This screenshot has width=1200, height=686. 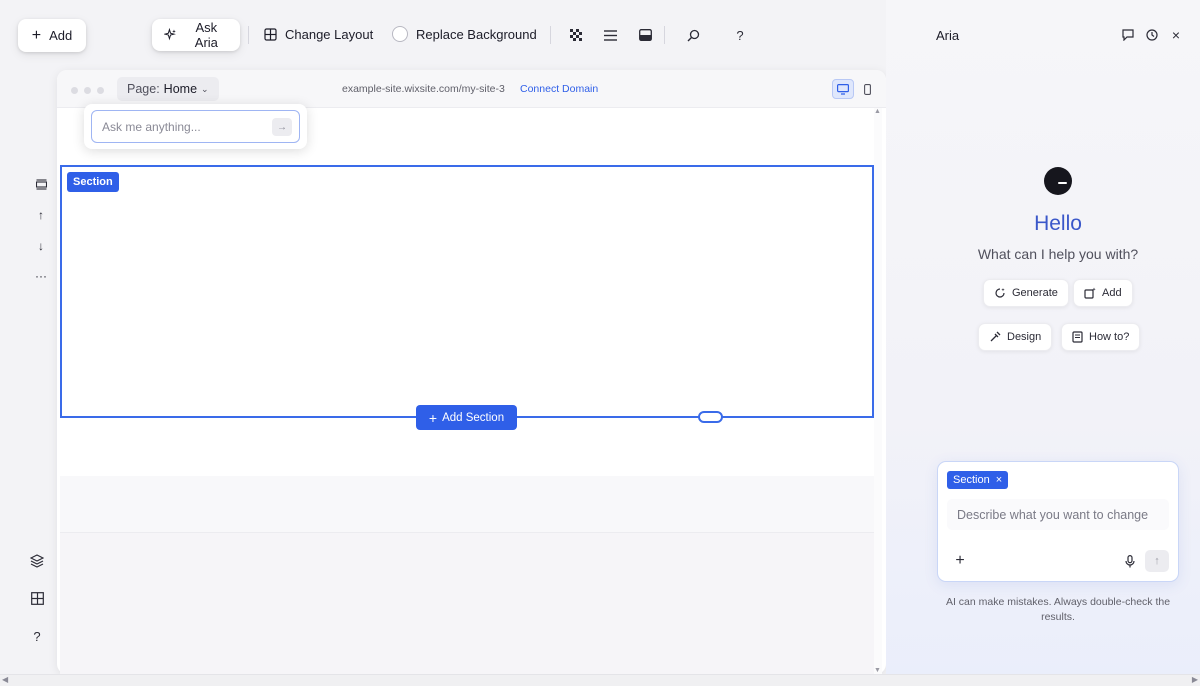 What do you see at coordinates (41, 184) in the screenshot?
I see `section-list-icon` at bounding box center [41, 184].